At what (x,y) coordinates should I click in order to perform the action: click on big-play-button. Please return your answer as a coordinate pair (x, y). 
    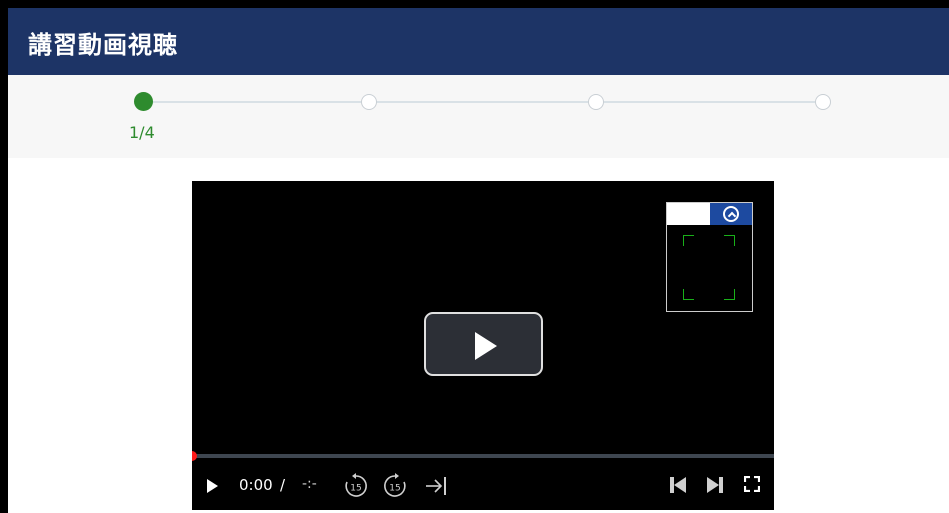
    Looking at the image, I should click on (483, 344).